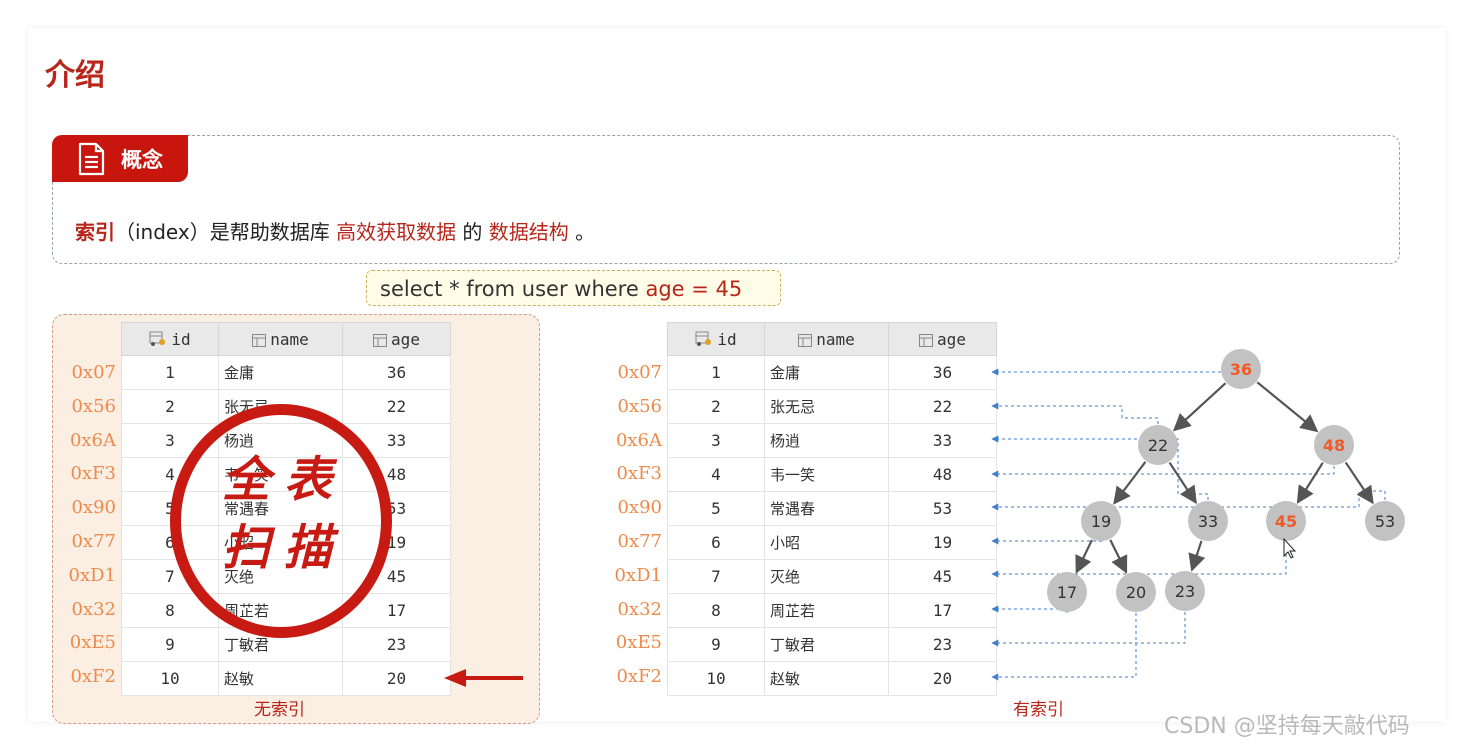  I want to click on tree-node: 48, so click(1334, 445).